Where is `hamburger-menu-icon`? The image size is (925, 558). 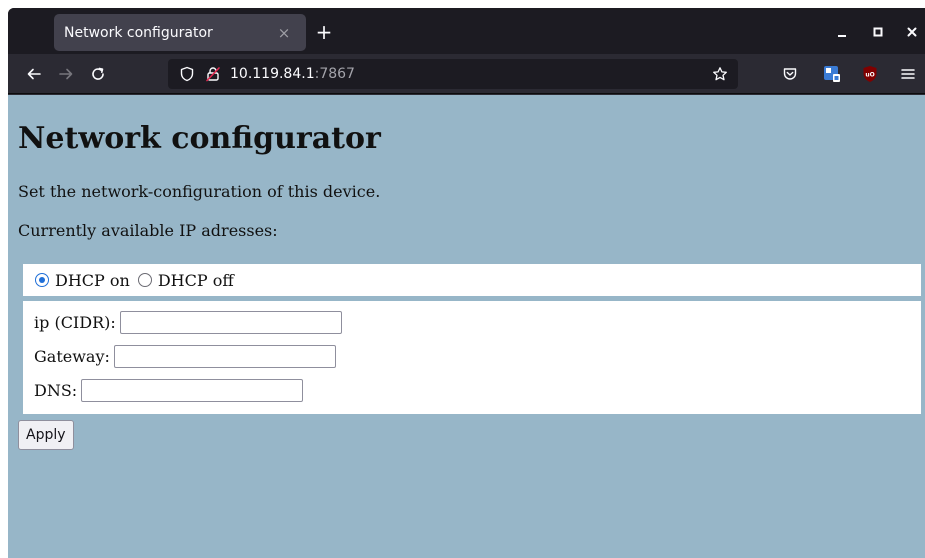 hamburger-menu-icon is located at coordinates (908, 74).